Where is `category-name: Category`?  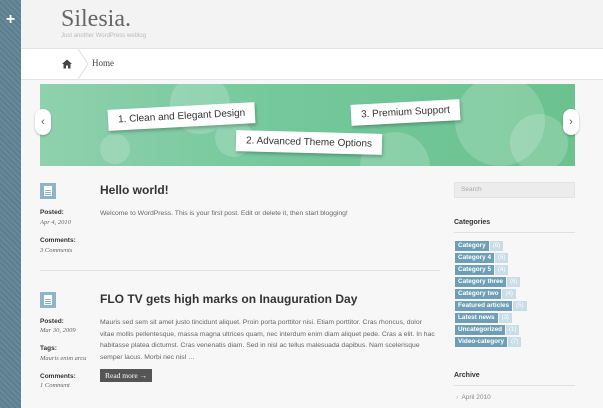 category-name: Category is located at coordinates (472, 246).